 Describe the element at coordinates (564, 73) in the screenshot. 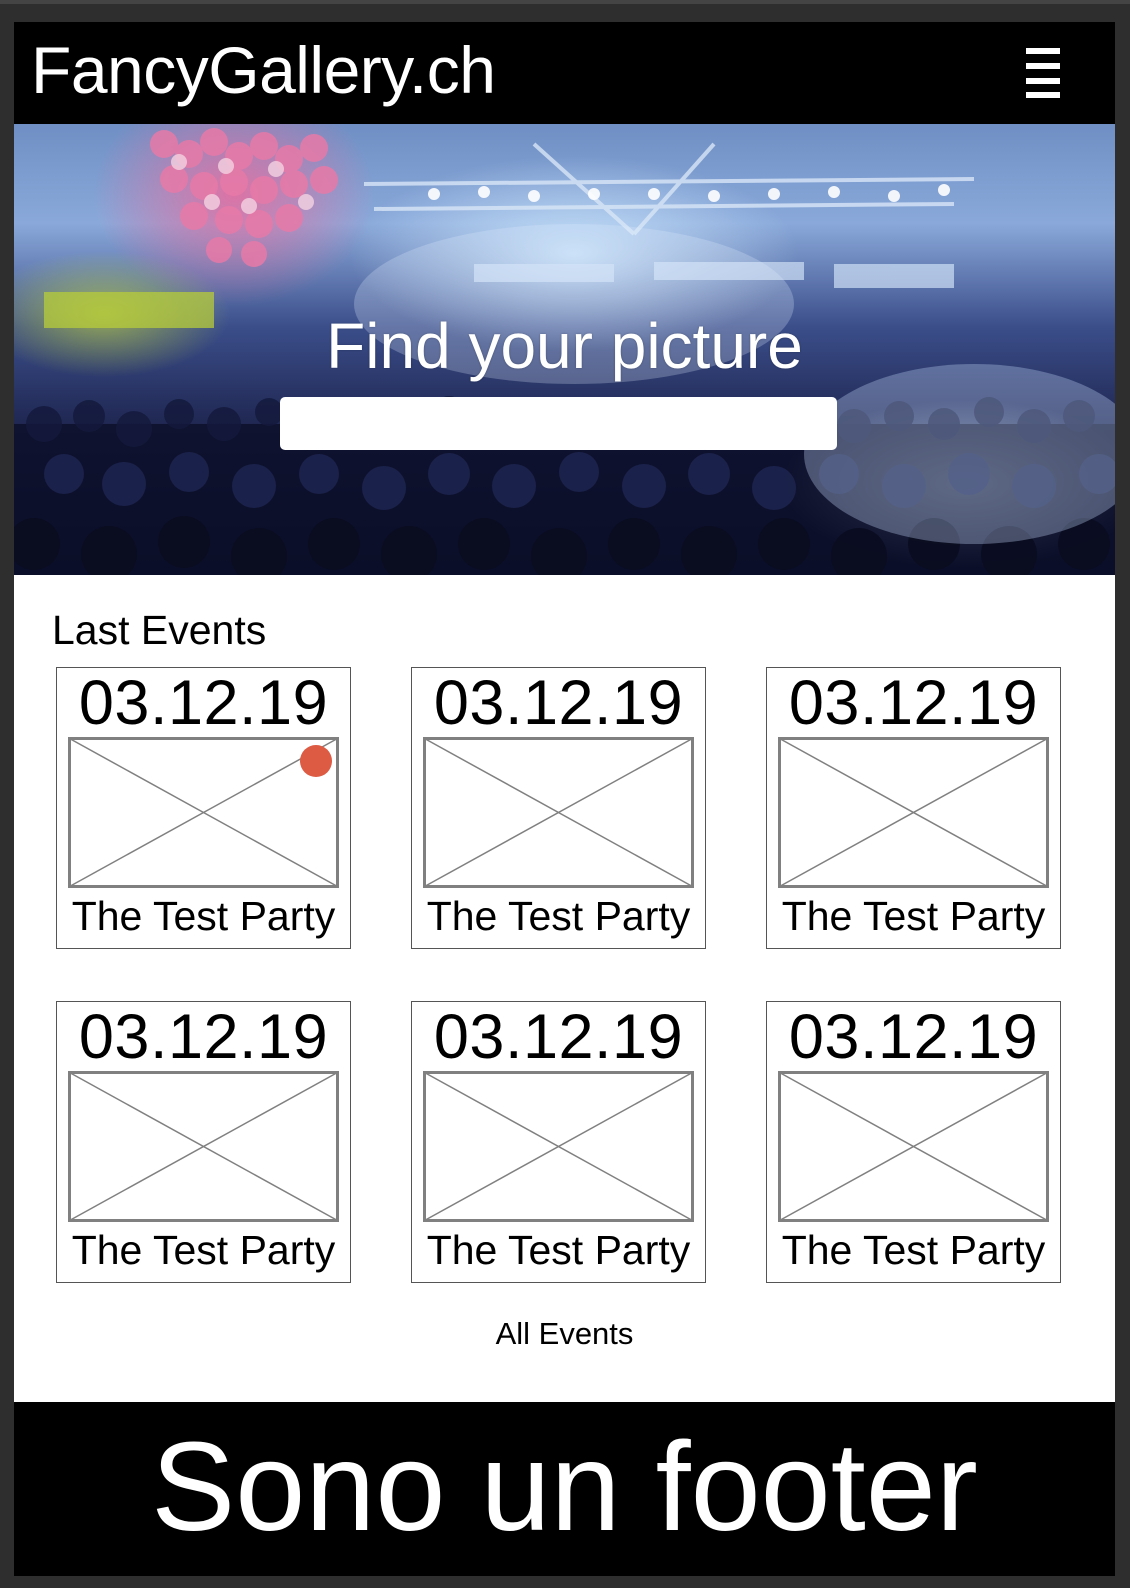

I see `header: FancyGallery.ch` at that location.